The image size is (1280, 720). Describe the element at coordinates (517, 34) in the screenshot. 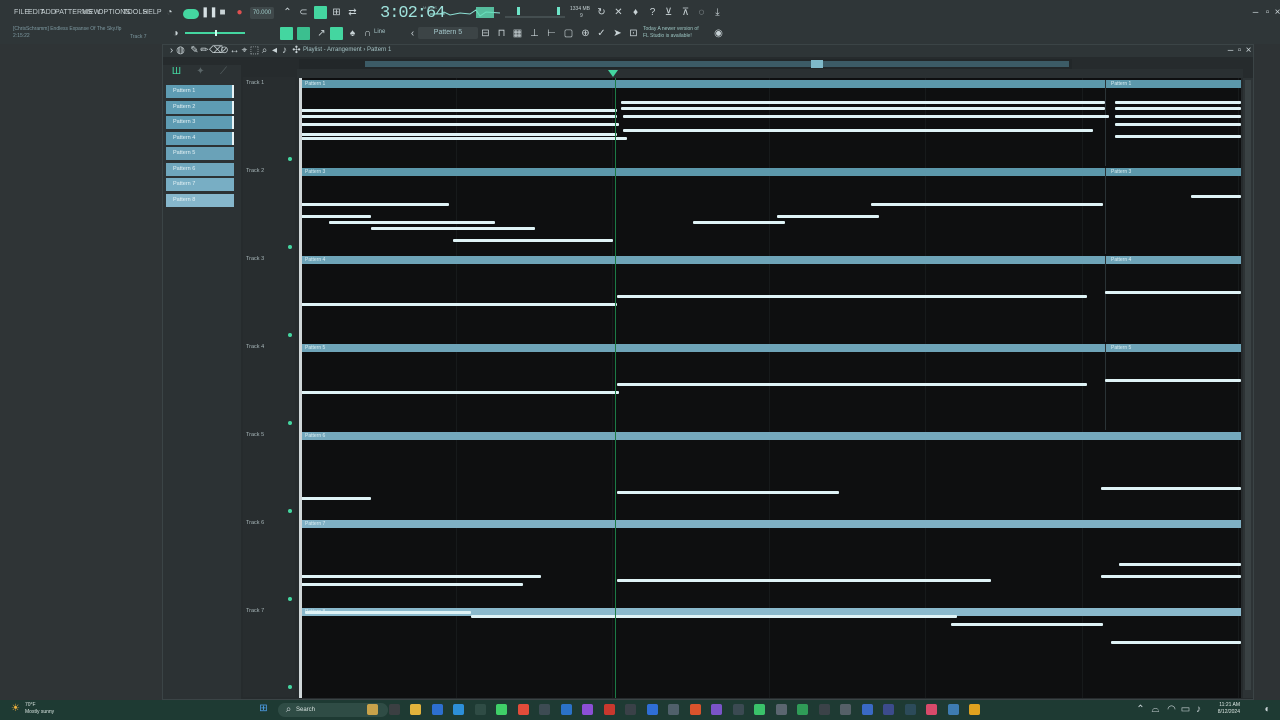

I see `mixer-panel-icon: ▦` at that location.